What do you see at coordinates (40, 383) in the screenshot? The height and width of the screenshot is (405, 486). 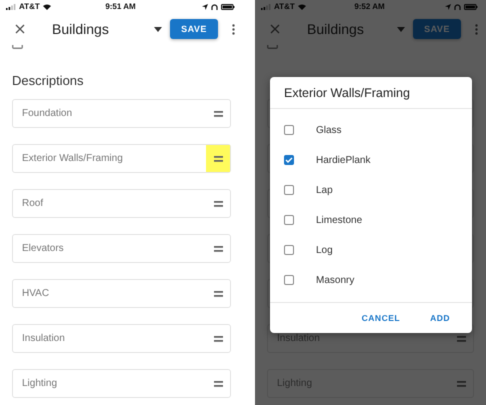 I see `field-label: Lighting` at bounding box center [40, 383].